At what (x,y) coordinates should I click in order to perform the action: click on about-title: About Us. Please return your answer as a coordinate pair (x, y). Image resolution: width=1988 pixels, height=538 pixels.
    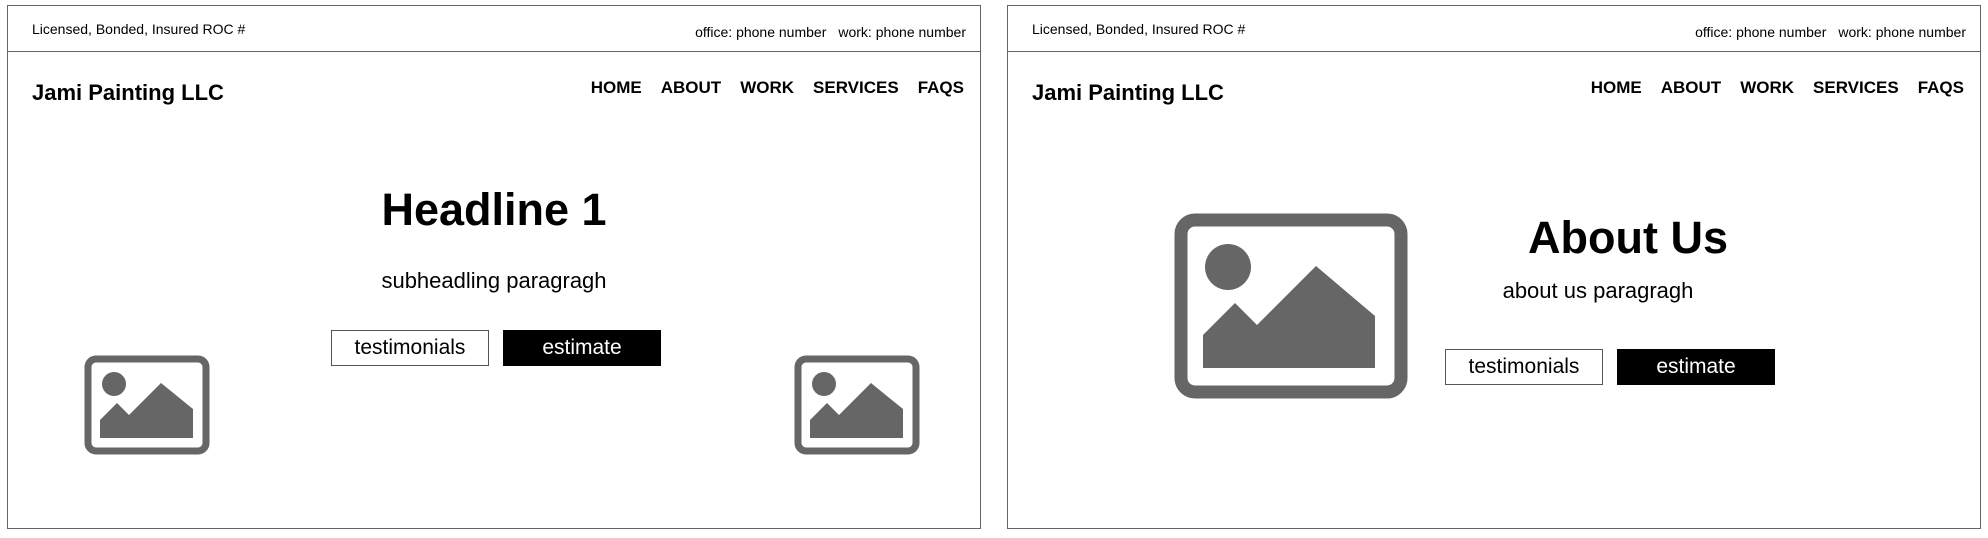
    Looking at the image, I should click on (1628, 237).